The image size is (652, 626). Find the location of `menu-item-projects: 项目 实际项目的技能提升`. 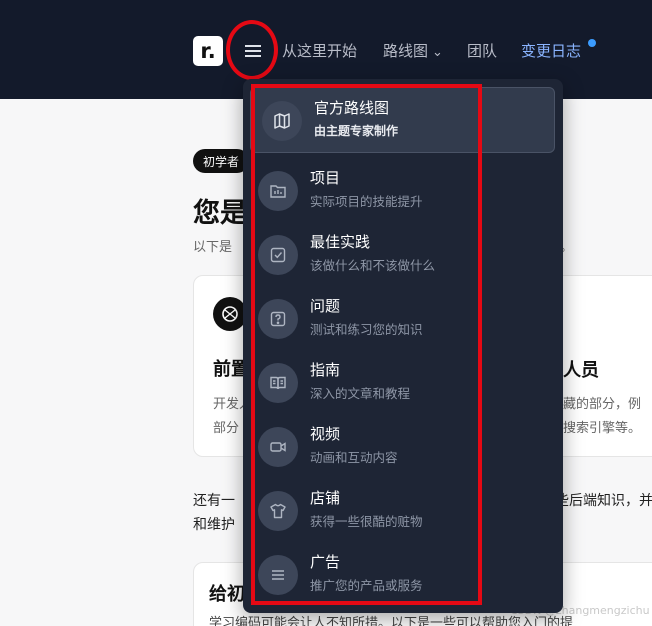

menu-item-projects: 项目 实际项目的技能提升 is located at coordinates (403, 193).